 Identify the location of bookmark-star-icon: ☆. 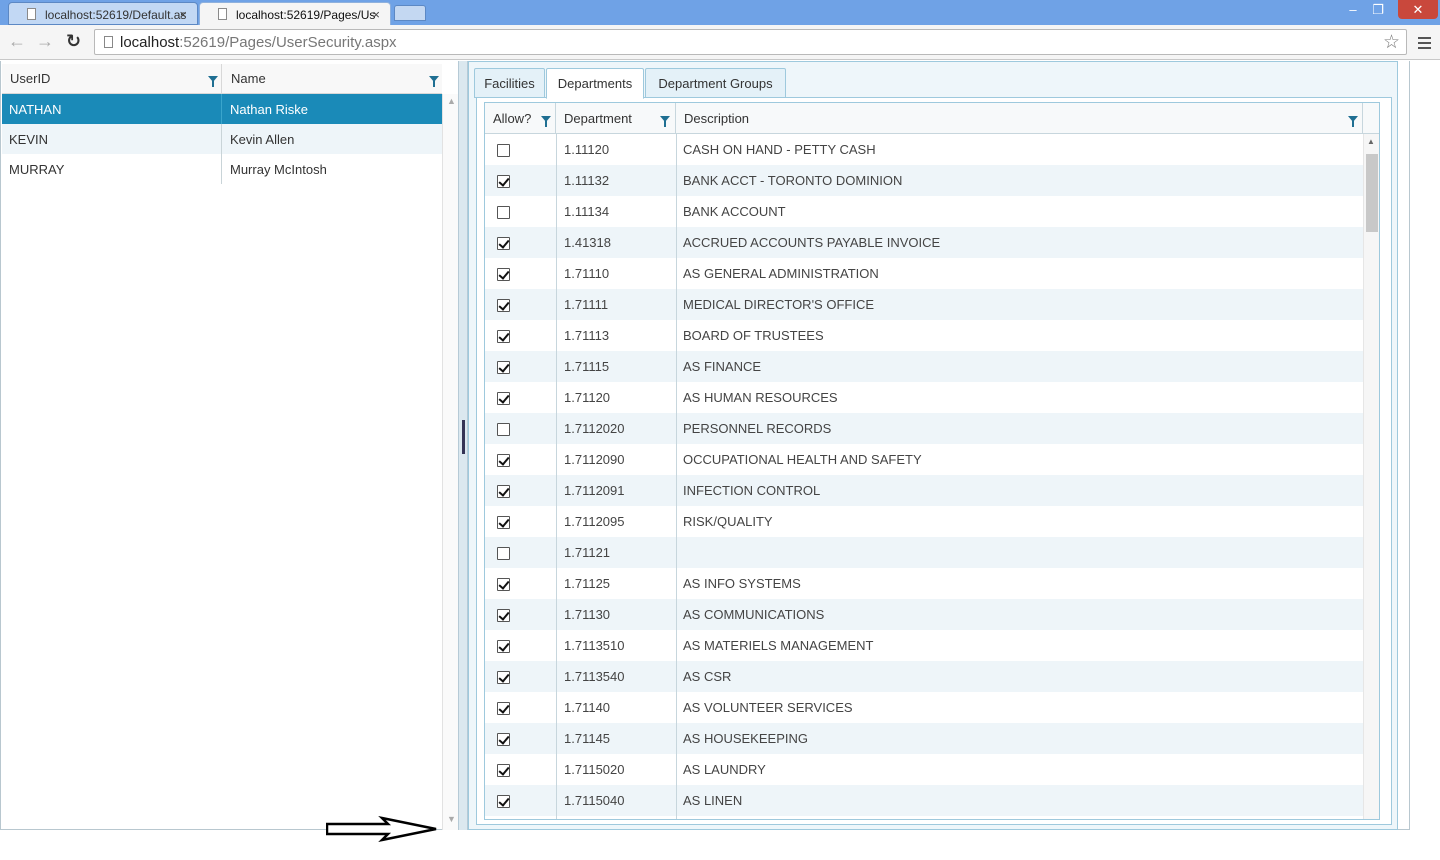
(1391, 42).